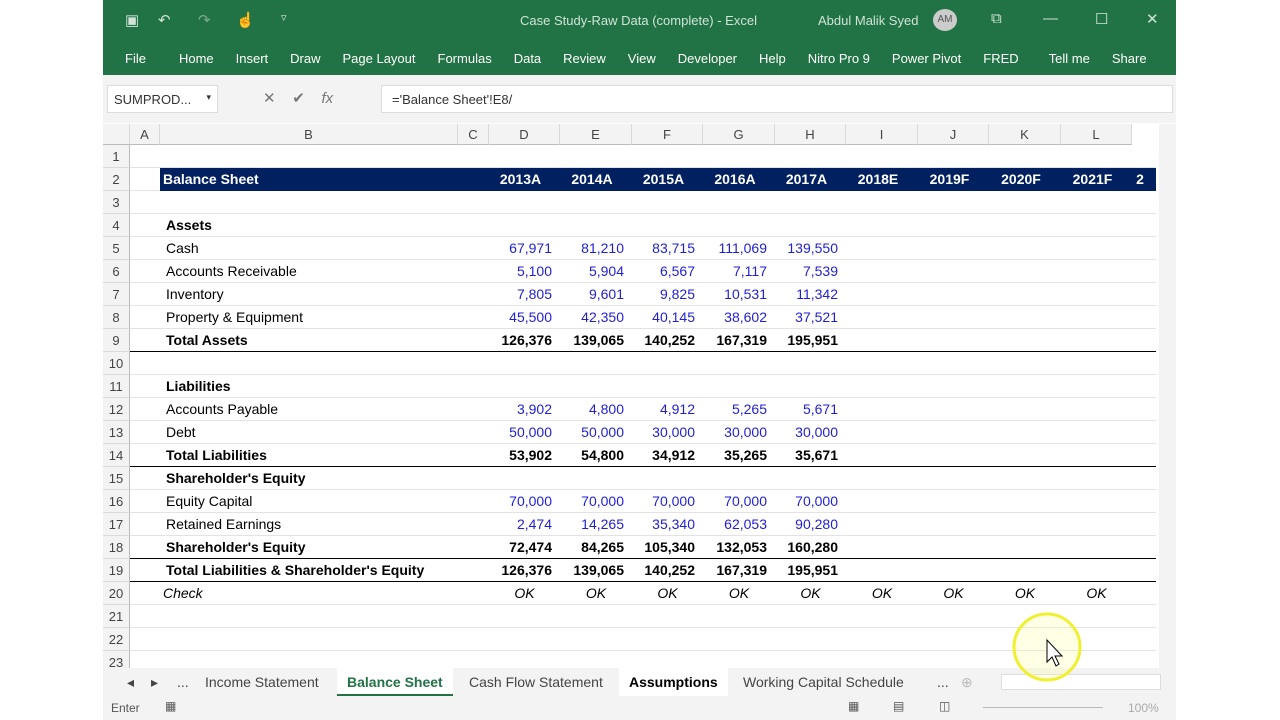  I want to click on value-cell: 5,904, so click(596, 271).